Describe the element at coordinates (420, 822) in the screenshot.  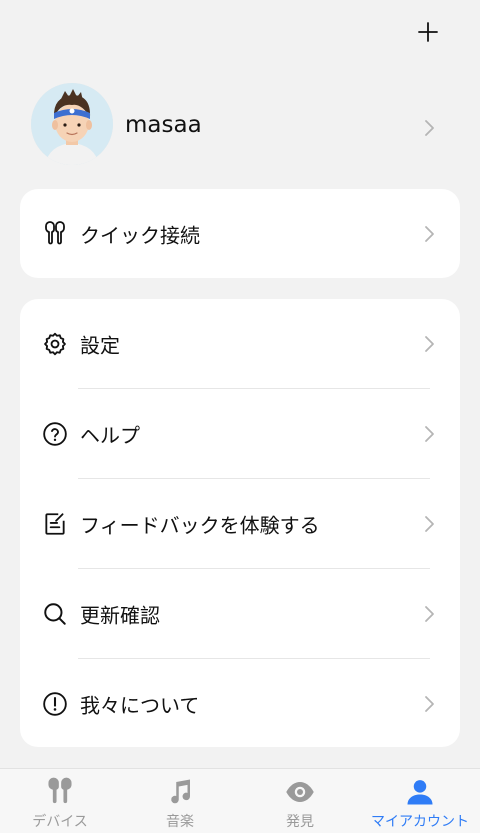
I see `tab-label: マイアカウント` at that location.